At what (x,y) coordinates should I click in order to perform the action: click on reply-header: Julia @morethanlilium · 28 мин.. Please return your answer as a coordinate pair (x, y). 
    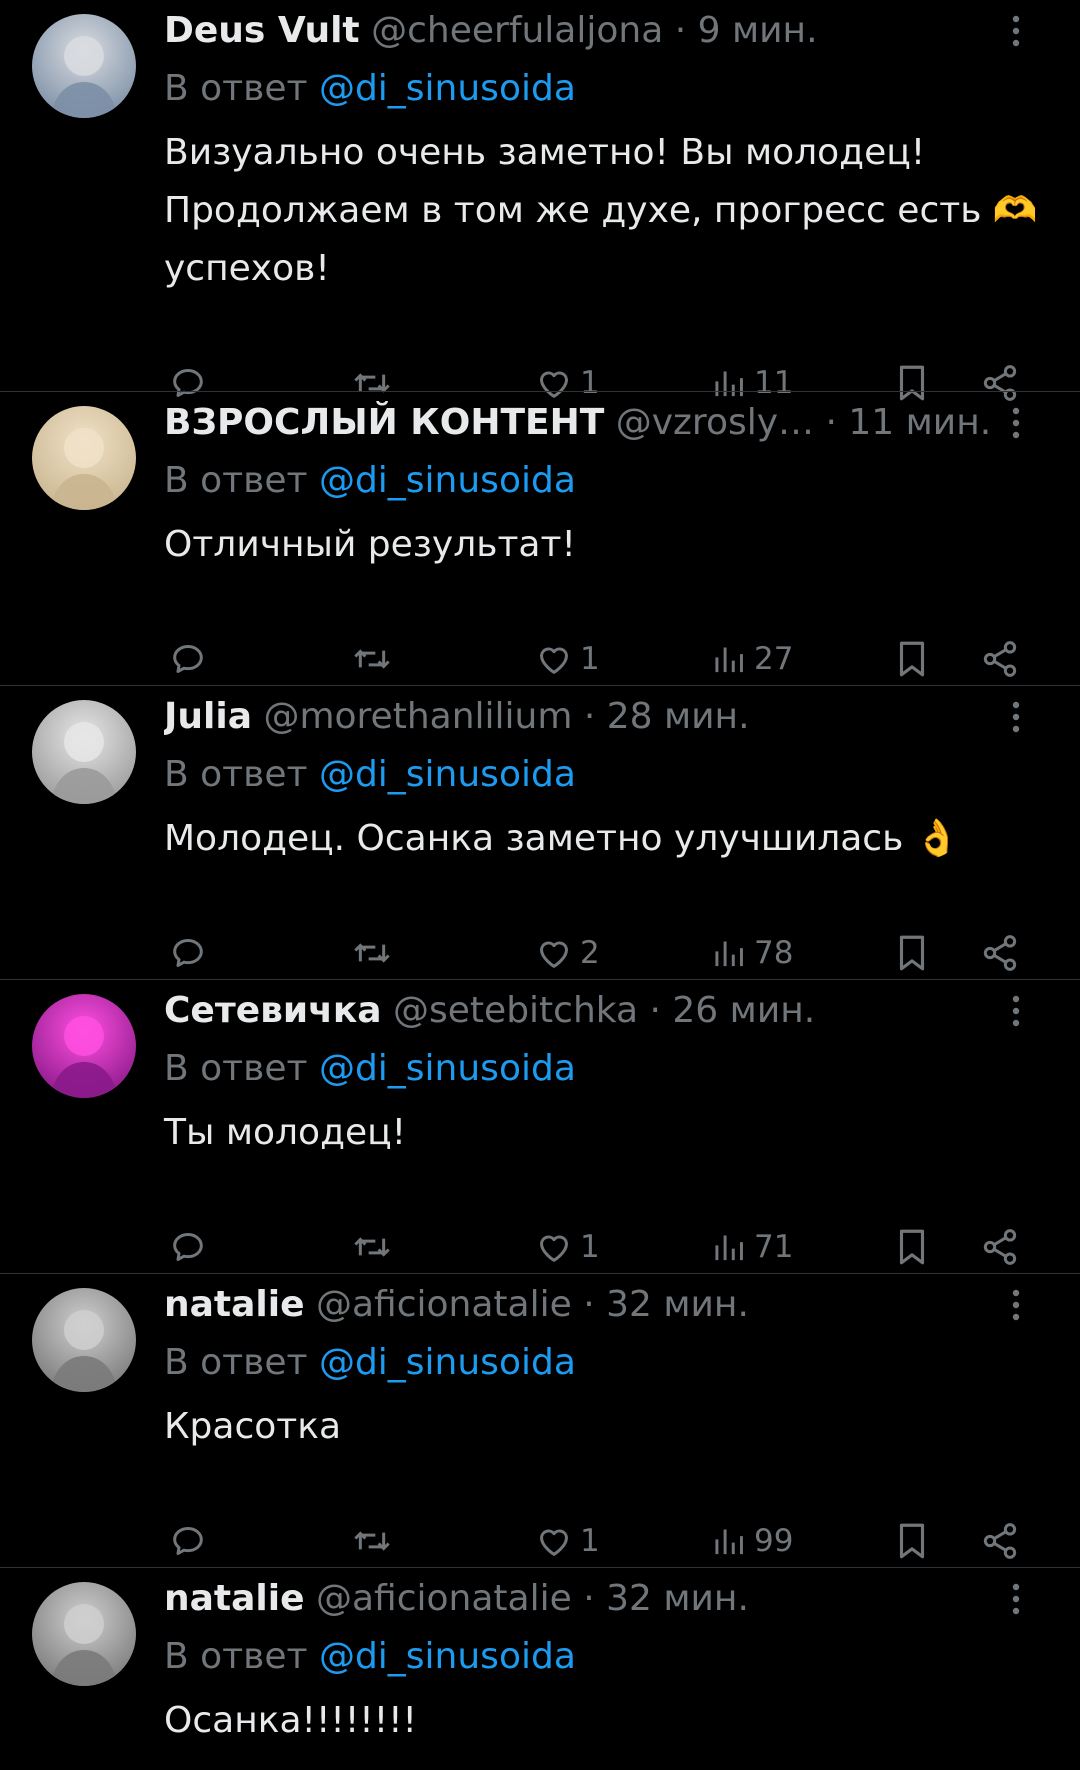
    Looking at the image, I should click on (577, 717).